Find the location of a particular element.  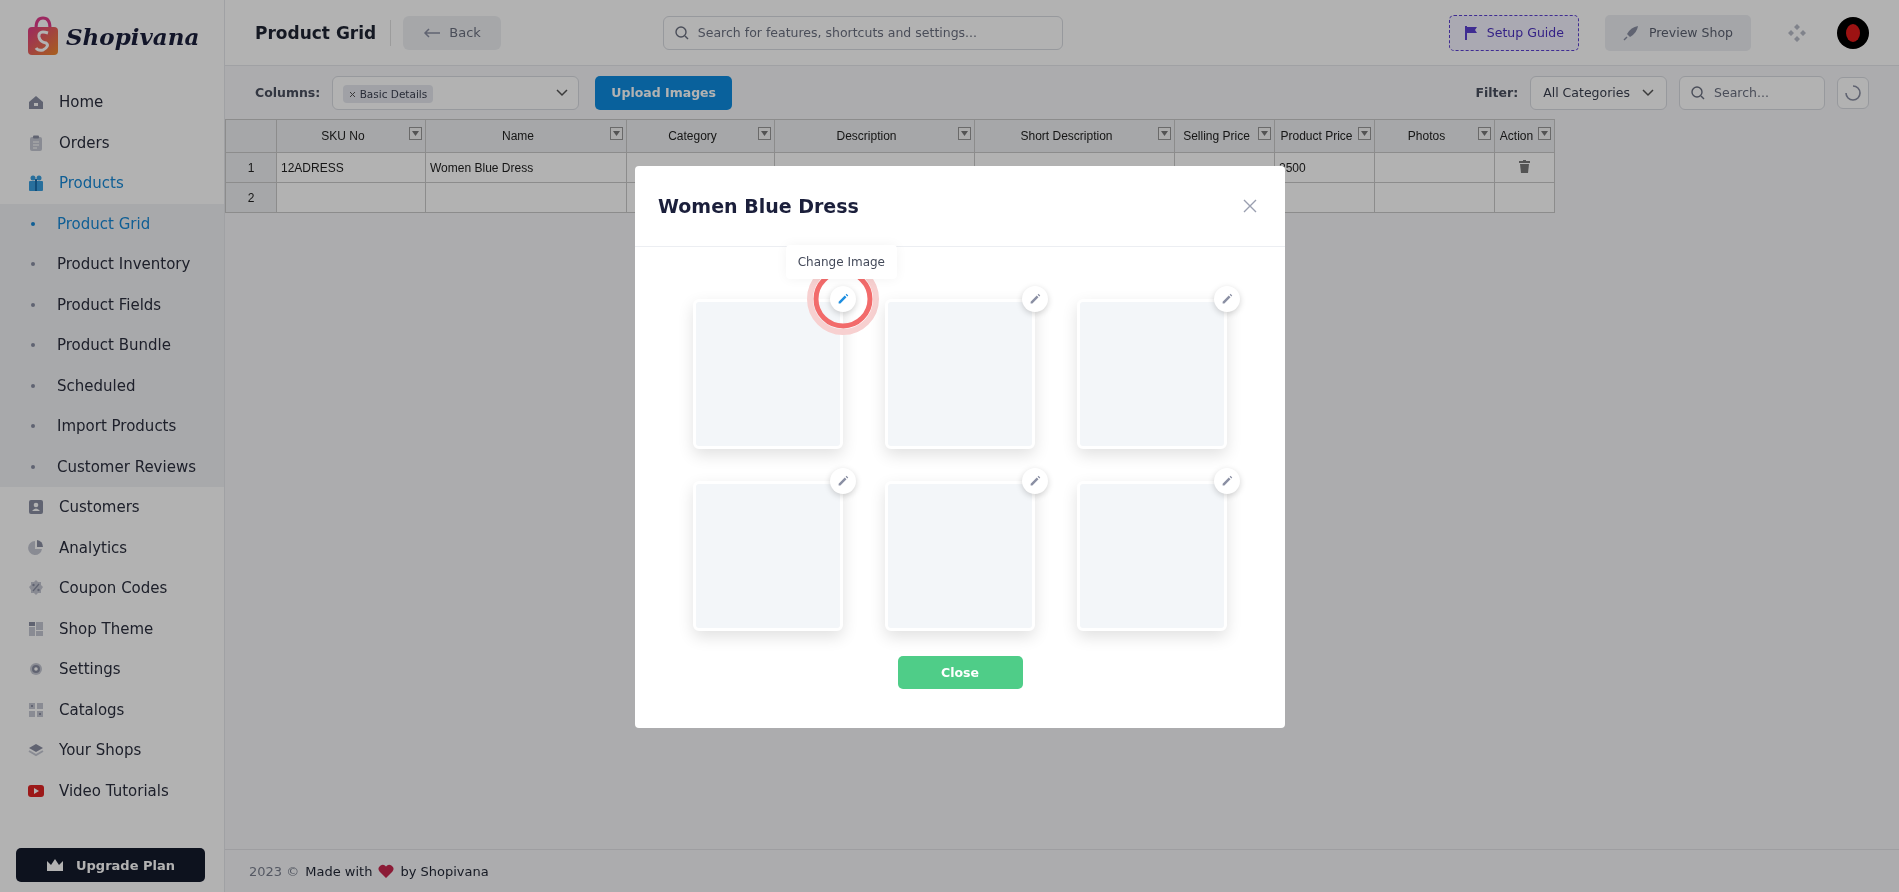

percent-badge-icon is located at coordinates (36, 588).